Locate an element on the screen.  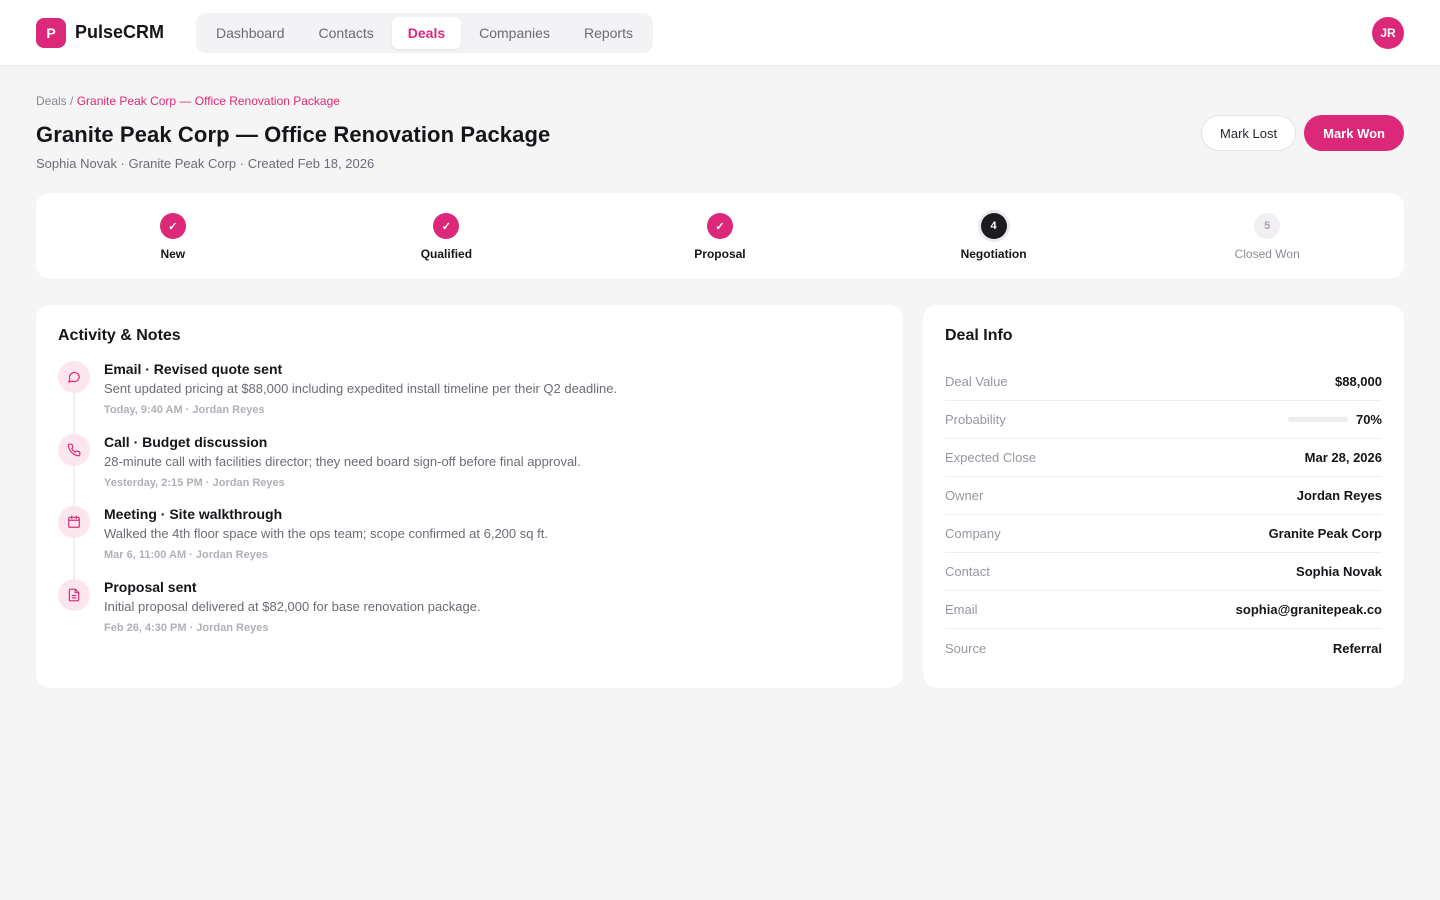
info-label: Owner is located at coordinates (964, 495).